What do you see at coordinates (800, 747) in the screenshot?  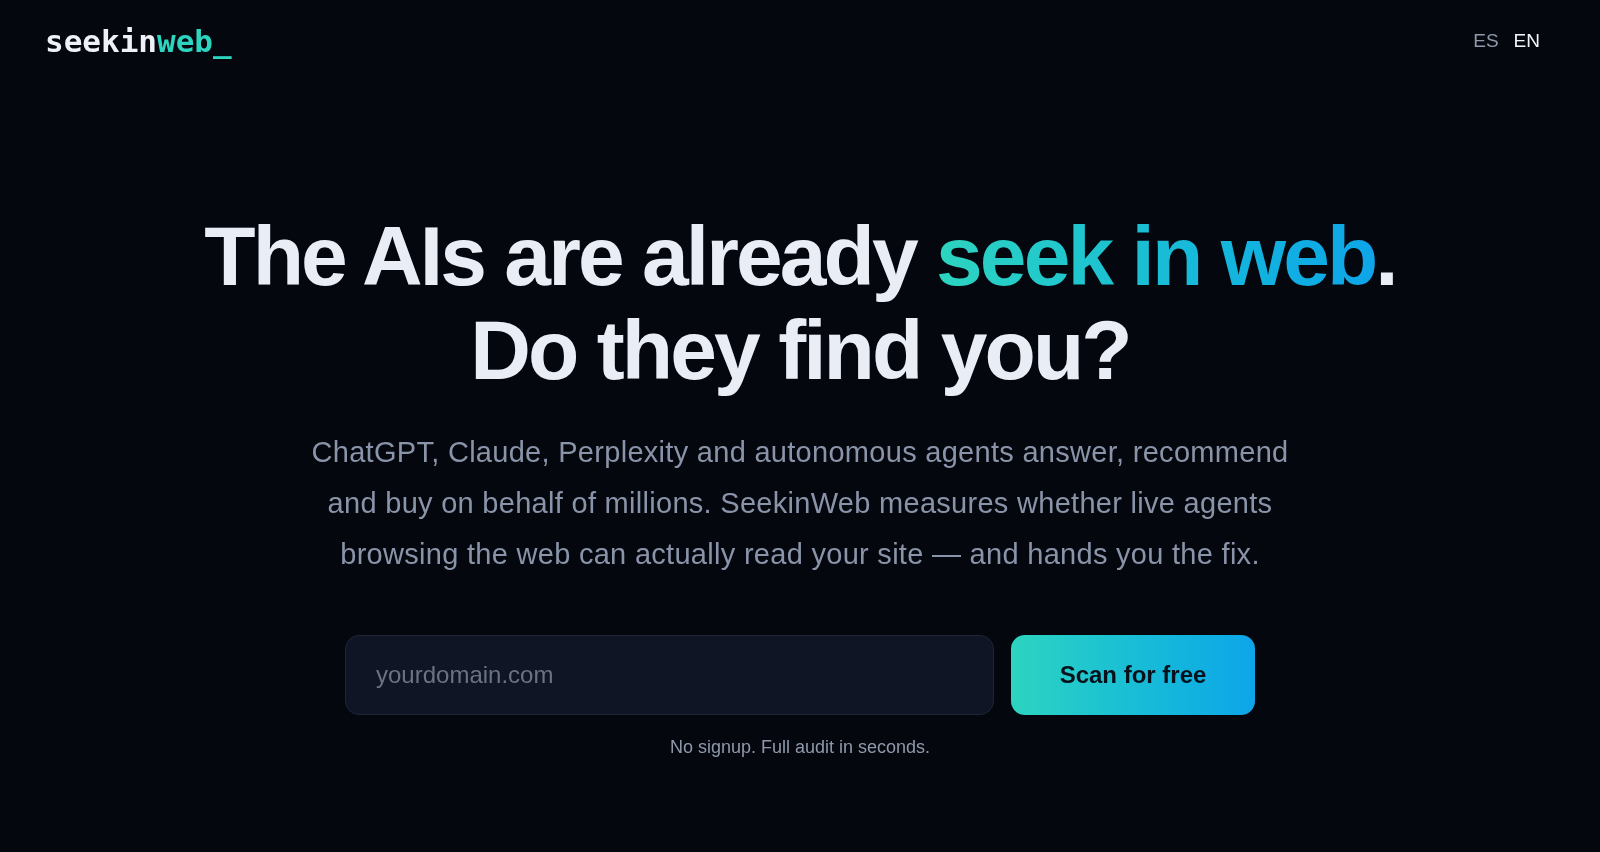 I see `note: No signup. Full audit in seconds.` at bounding box center [800, 747].